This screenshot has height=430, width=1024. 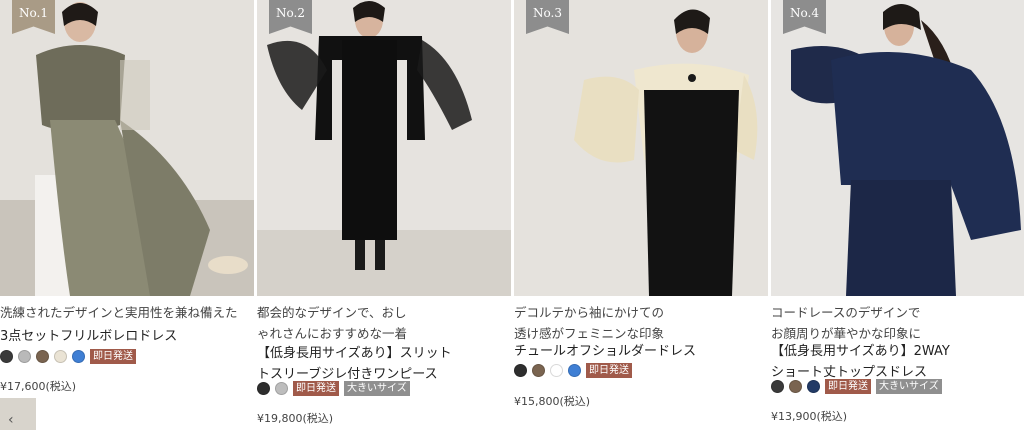 I want to click on product-price: ¥13,900(税込), so click(x=809, y=416).